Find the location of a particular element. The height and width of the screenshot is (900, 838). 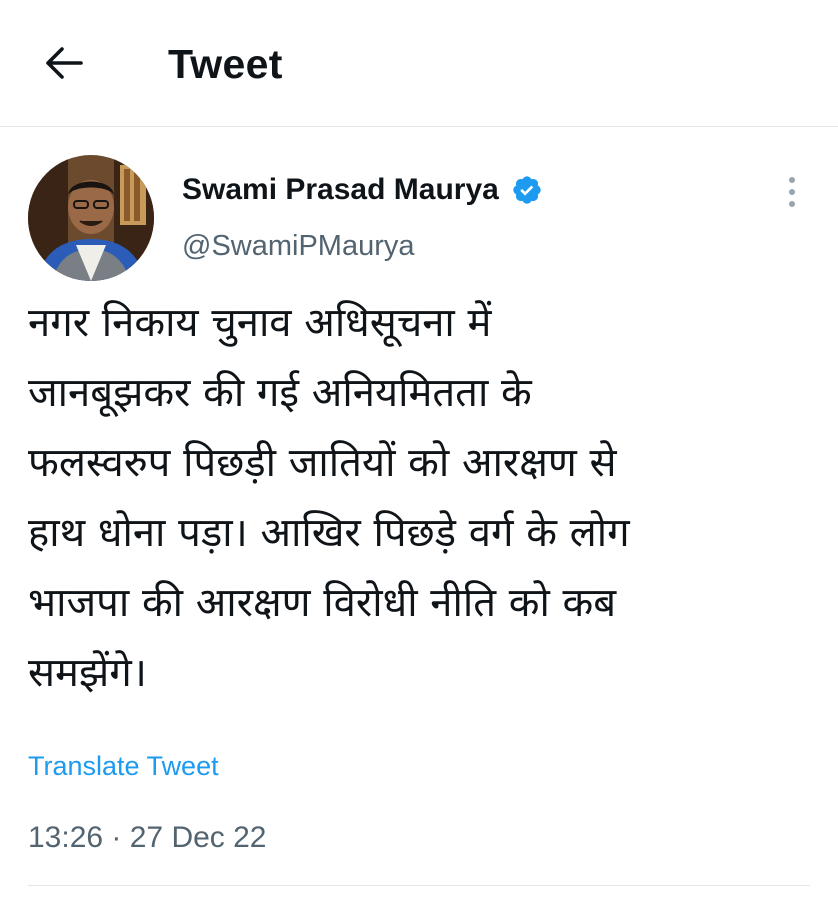

verified-badge-icon is located at coordinates (527, 190).